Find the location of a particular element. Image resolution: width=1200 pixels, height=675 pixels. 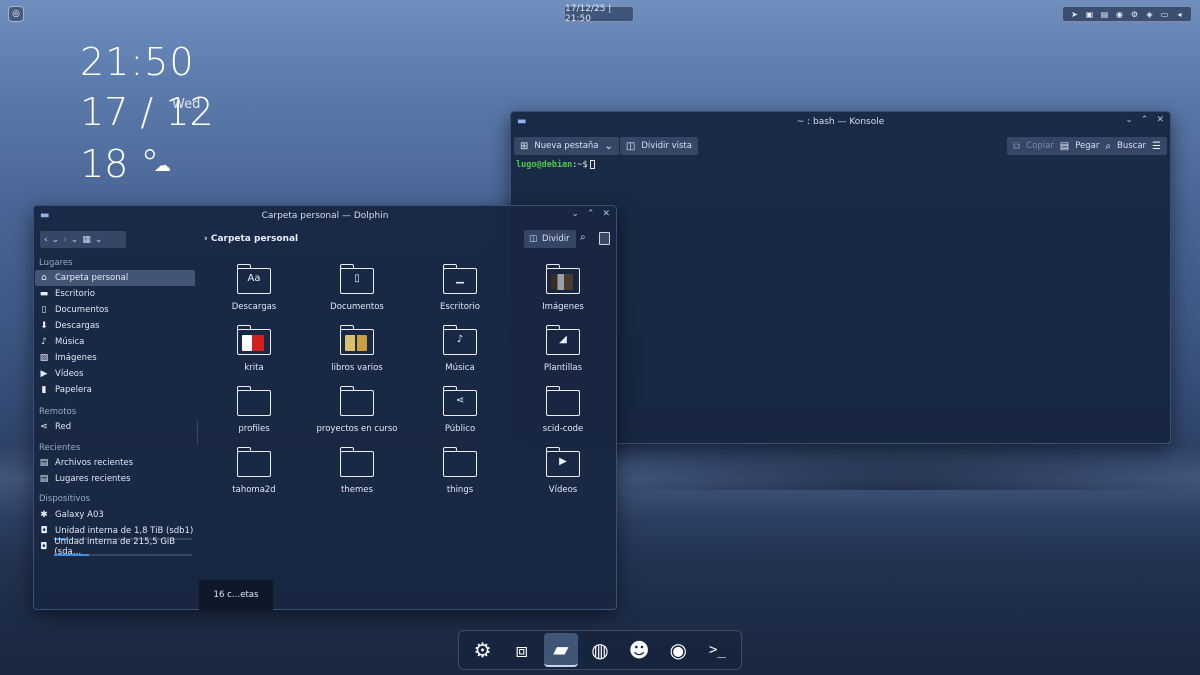

forward-icon: › is located at coordinates (65, 240).